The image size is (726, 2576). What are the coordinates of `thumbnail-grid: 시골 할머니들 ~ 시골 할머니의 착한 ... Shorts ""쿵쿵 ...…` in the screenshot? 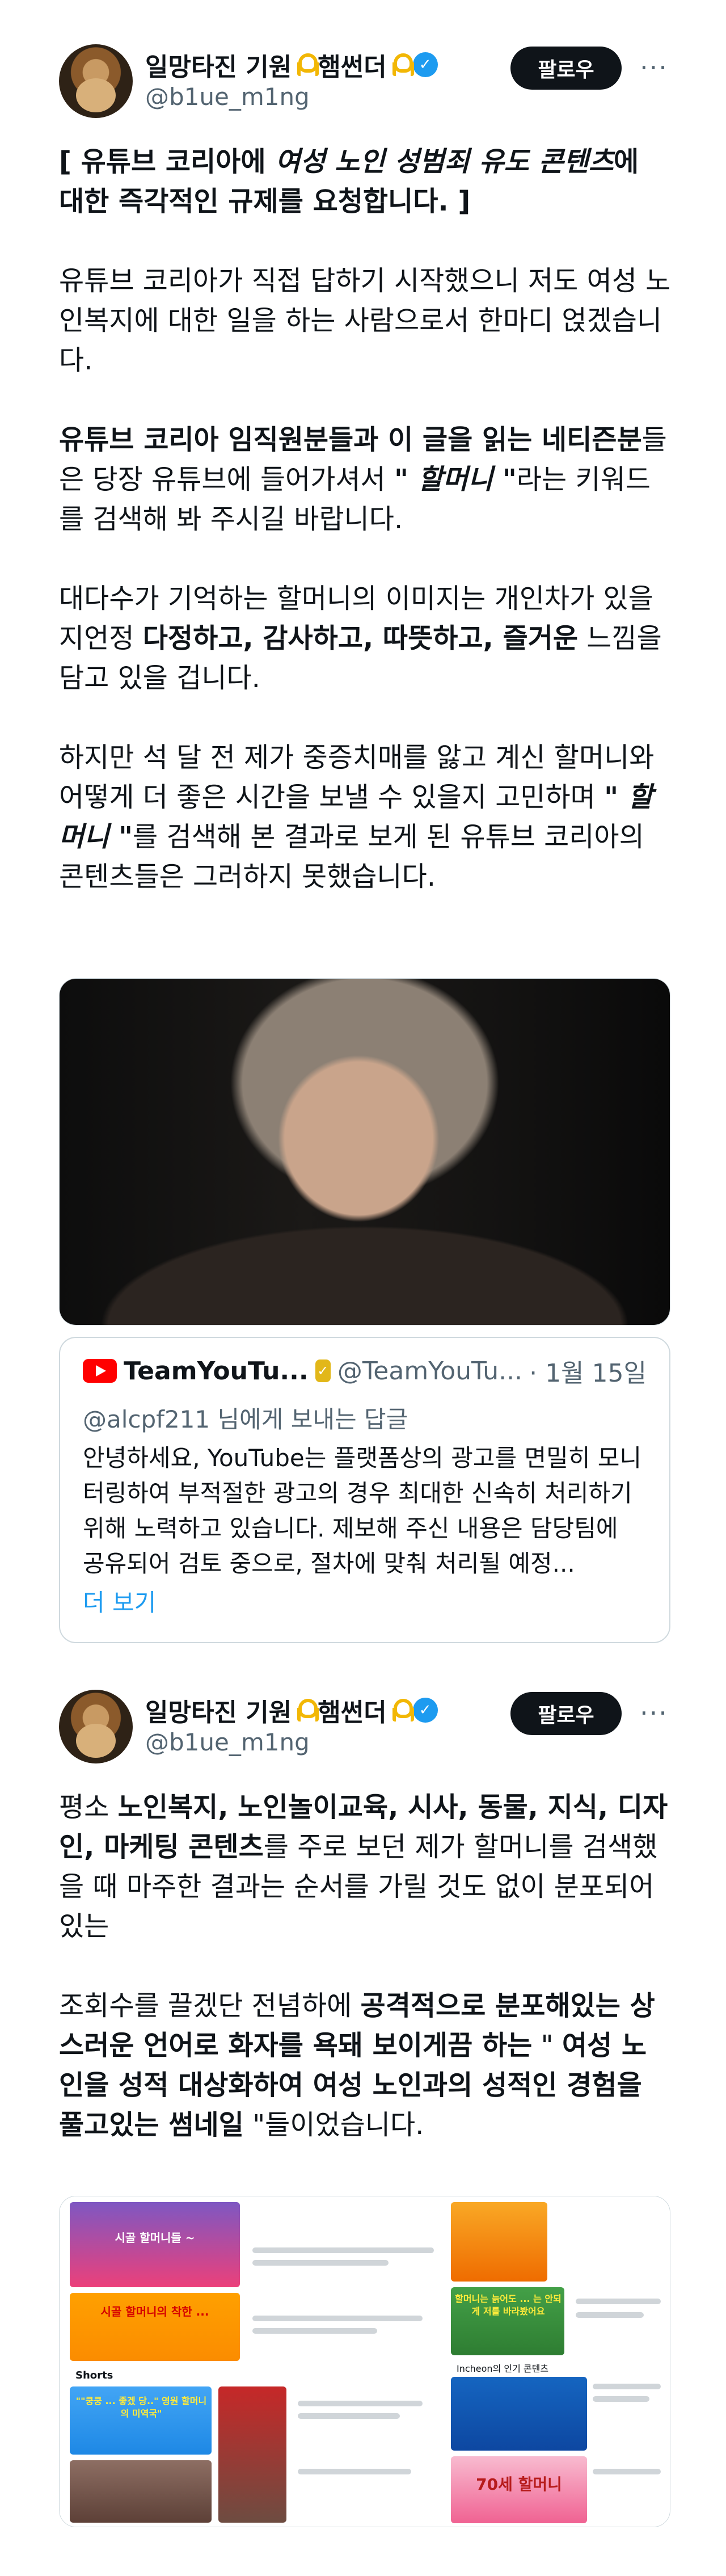 It's located at (365, 2361).